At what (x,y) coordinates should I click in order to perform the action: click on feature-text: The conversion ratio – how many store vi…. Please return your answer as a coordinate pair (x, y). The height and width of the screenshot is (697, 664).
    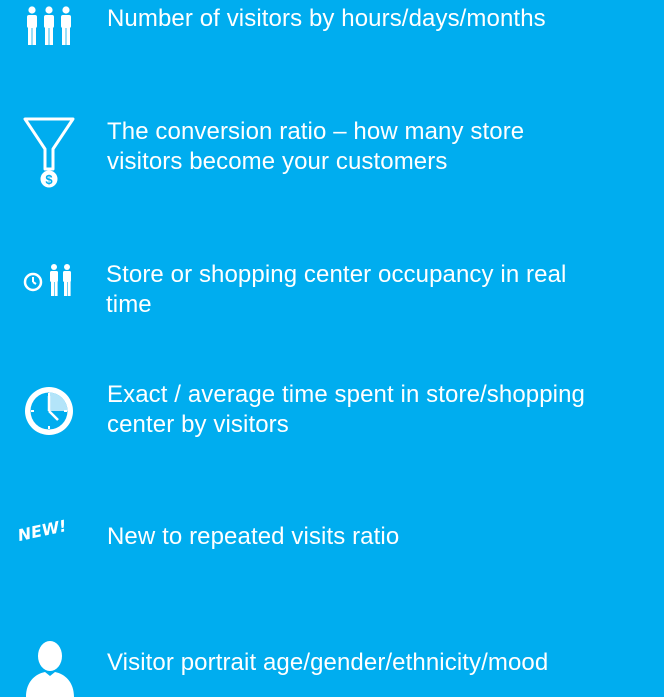
    Looking at the image, I should click on (316, 146).